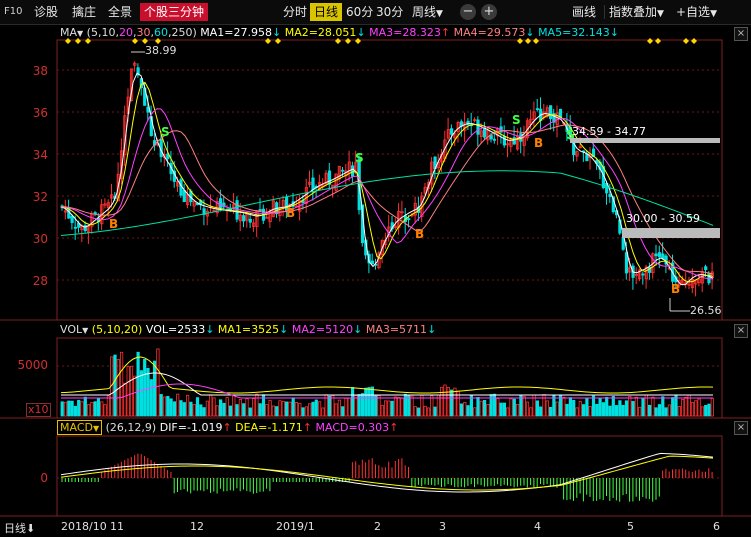  Describe the element at coordinates (31, 528) in the screenshot. I see `down-arrow-icon: ⬇` at that location.